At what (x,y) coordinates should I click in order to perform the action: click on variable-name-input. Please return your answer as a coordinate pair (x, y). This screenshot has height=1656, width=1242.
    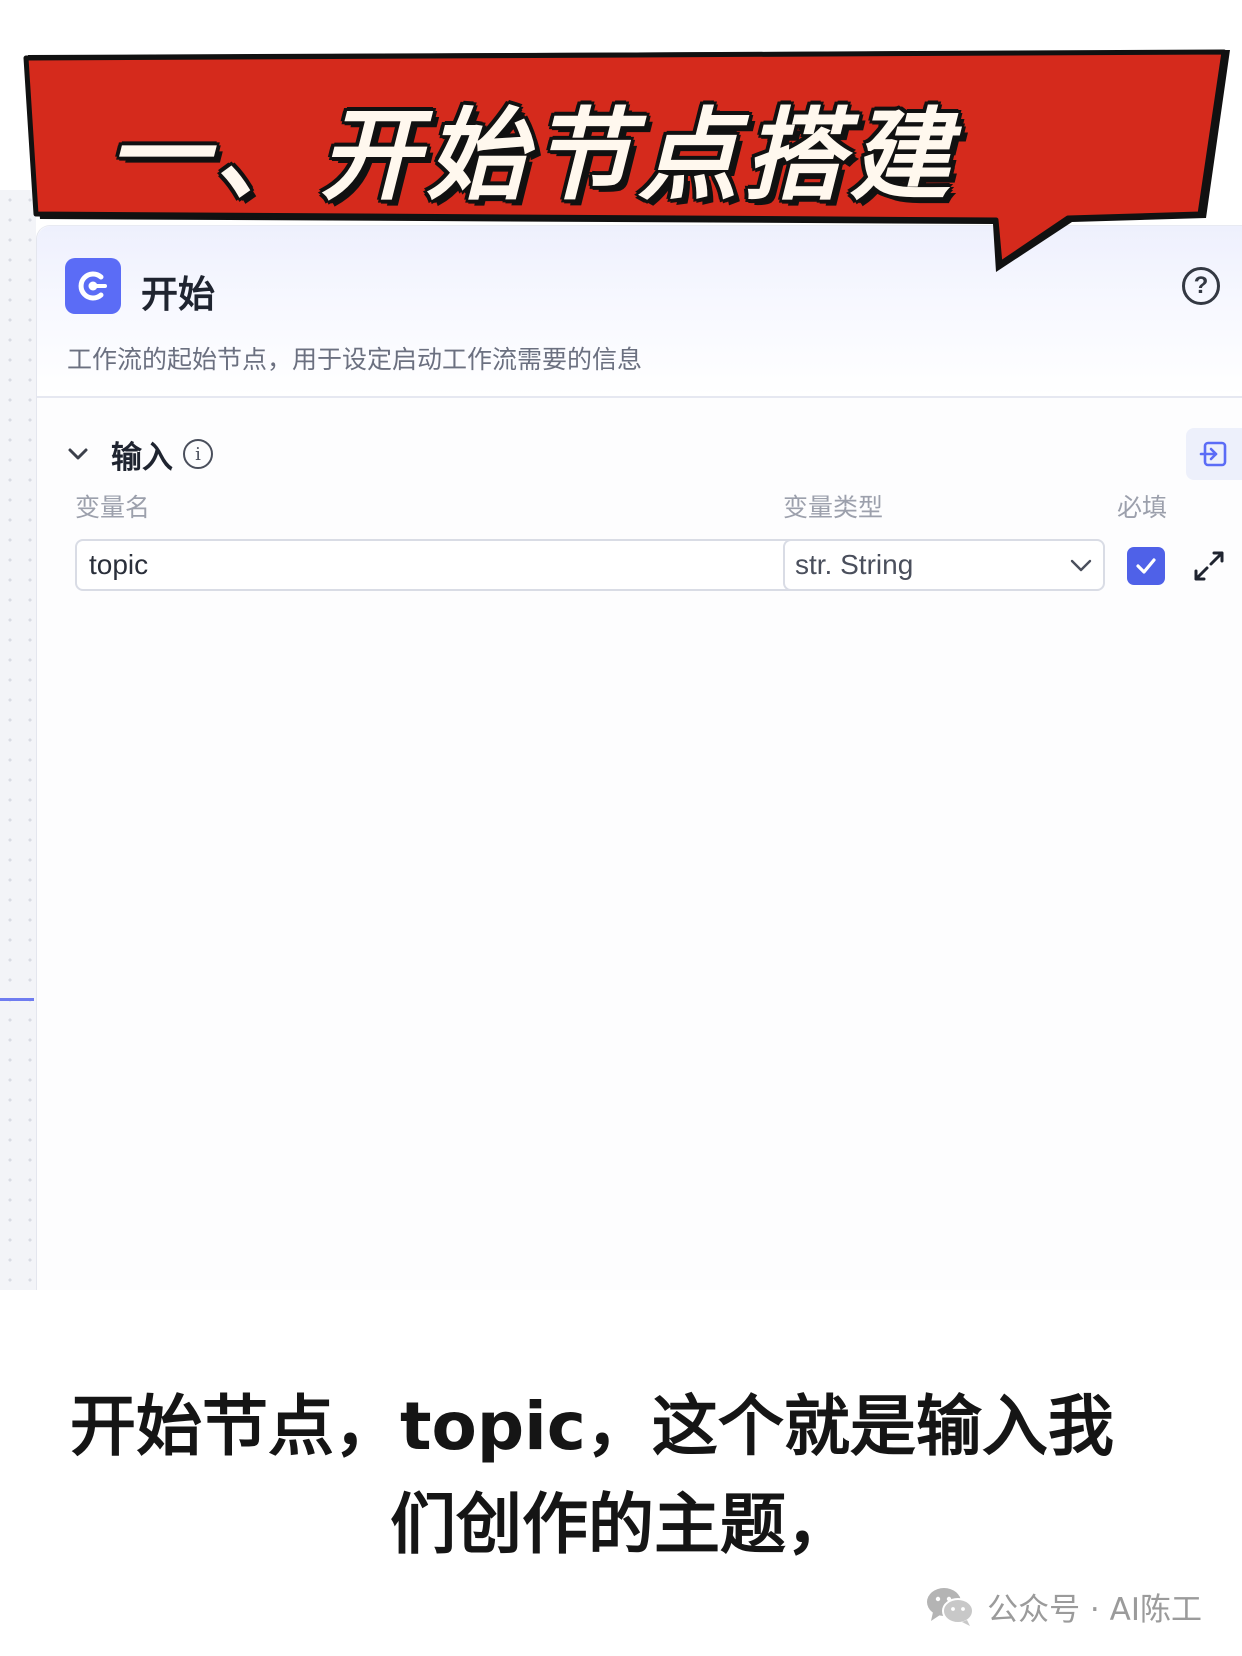
    Looking at the image, I should click on (442, 565).